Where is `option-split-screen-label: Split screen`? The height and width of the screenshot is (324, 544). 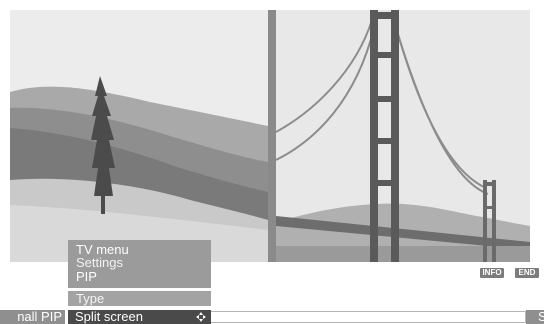 option-split-screen-label: Split screen is located at coordinates (109, 316).